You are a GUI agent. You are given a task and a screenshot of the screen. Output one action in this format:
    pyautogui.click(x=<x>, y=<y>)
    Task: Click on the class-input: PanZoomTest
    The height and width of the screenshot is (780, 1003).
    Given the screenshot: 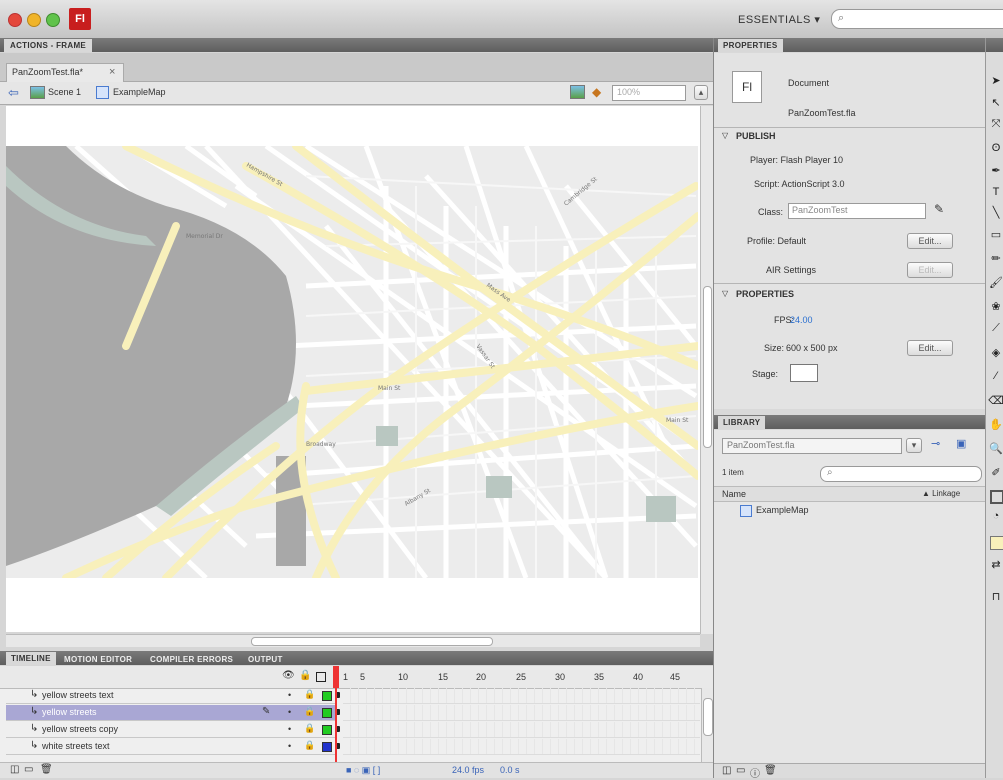 What is the action you would take?
    pyautogui.click(x=857, y=211)
    